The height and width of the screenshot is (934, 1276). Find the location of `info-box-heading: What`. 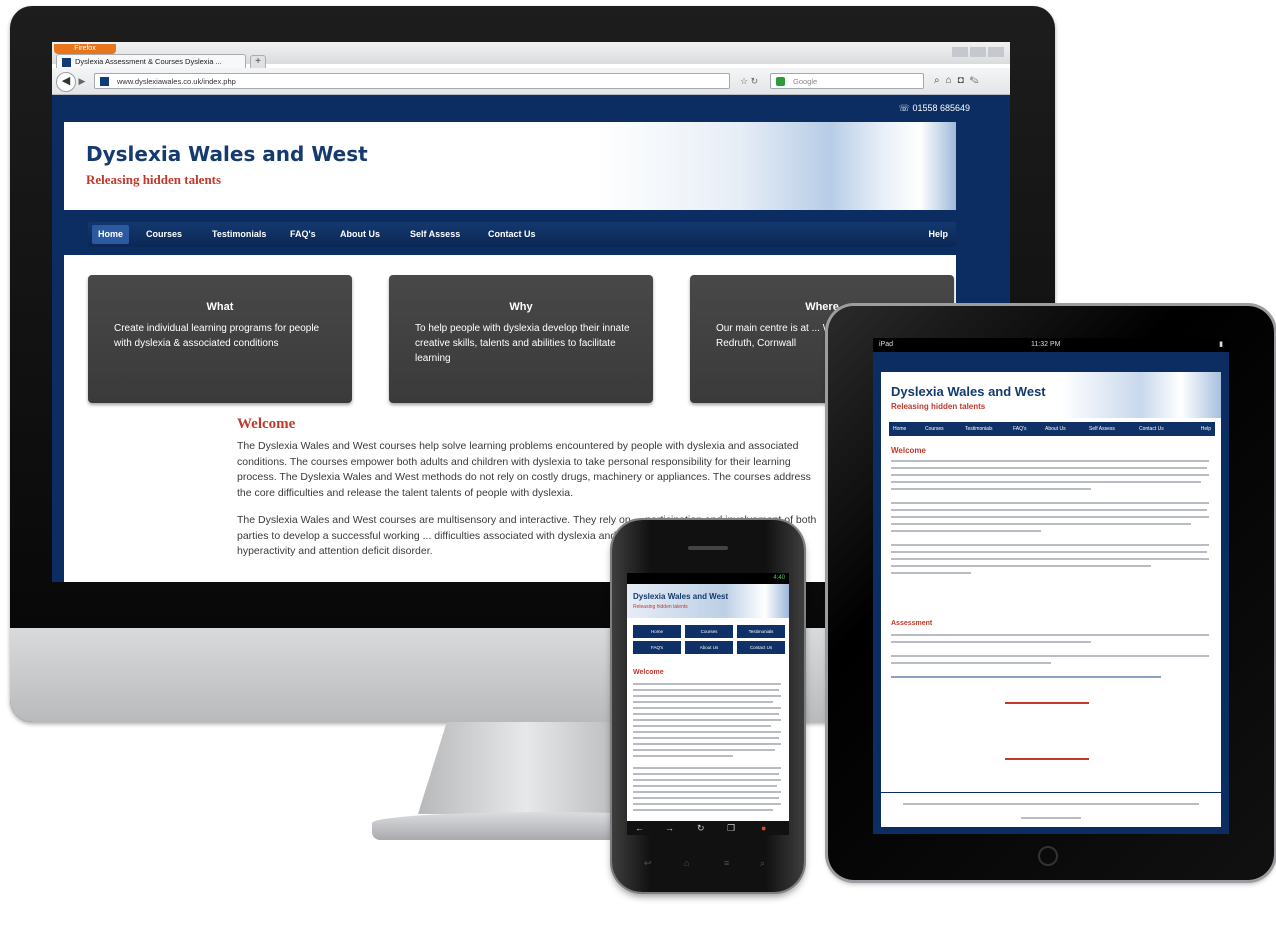

info-box-heading: What is located at coordinates (220, 307).